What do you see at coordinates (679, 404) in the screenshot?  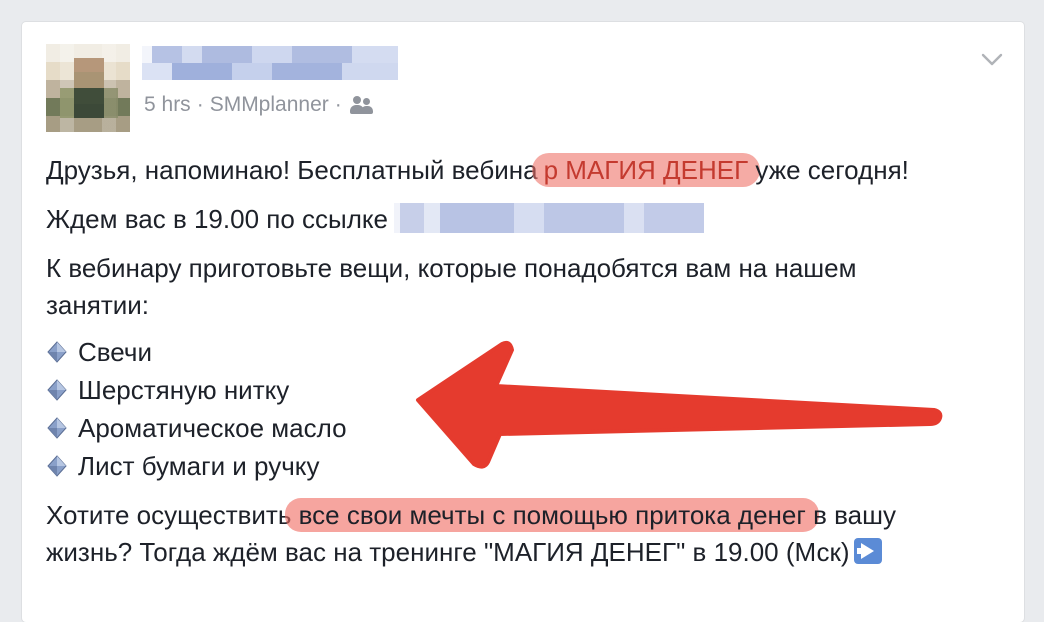 I see `red-arrow-annotation` at bounding box center [679, 404].